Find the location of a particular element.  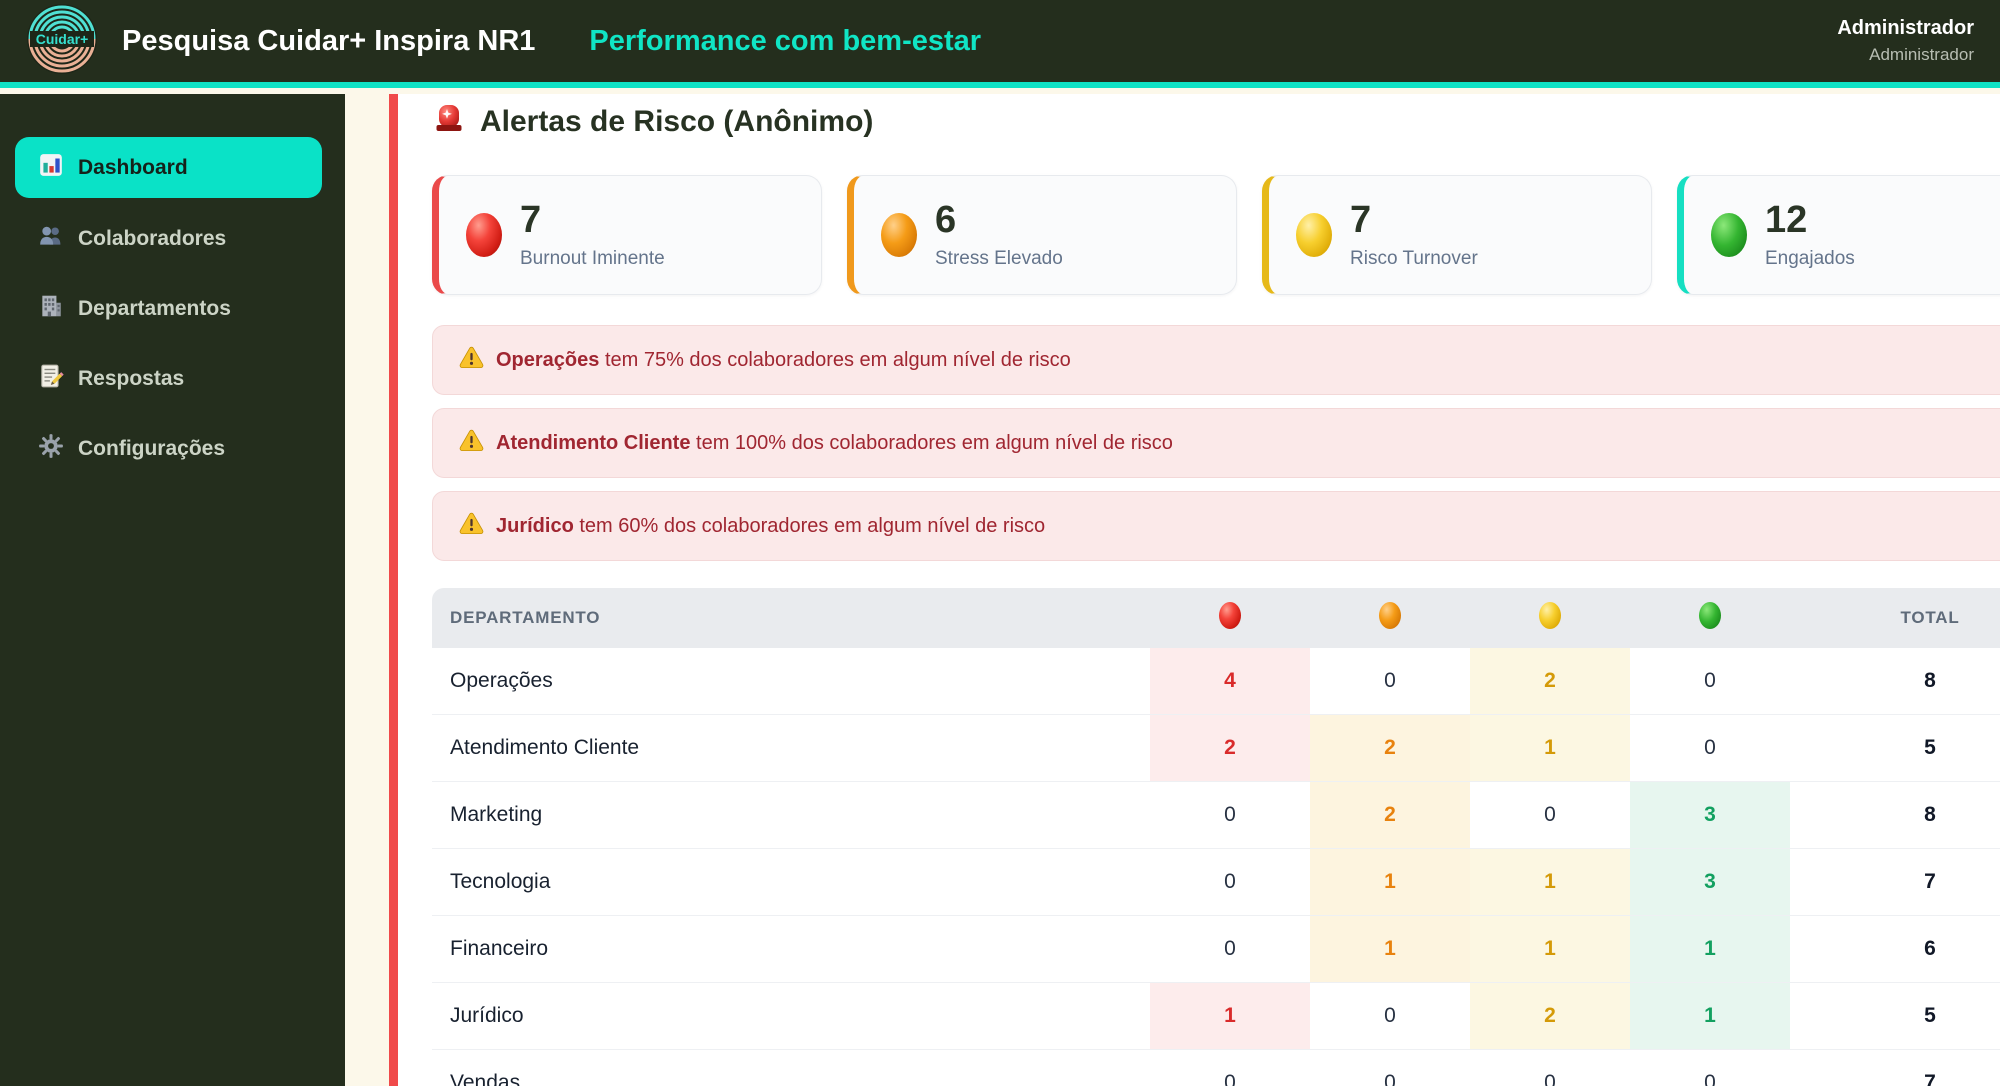

table-row-atendimento-cliente: Atendimento Cliente 2 2 1 0 5 is located at coordinates (1216, 748).